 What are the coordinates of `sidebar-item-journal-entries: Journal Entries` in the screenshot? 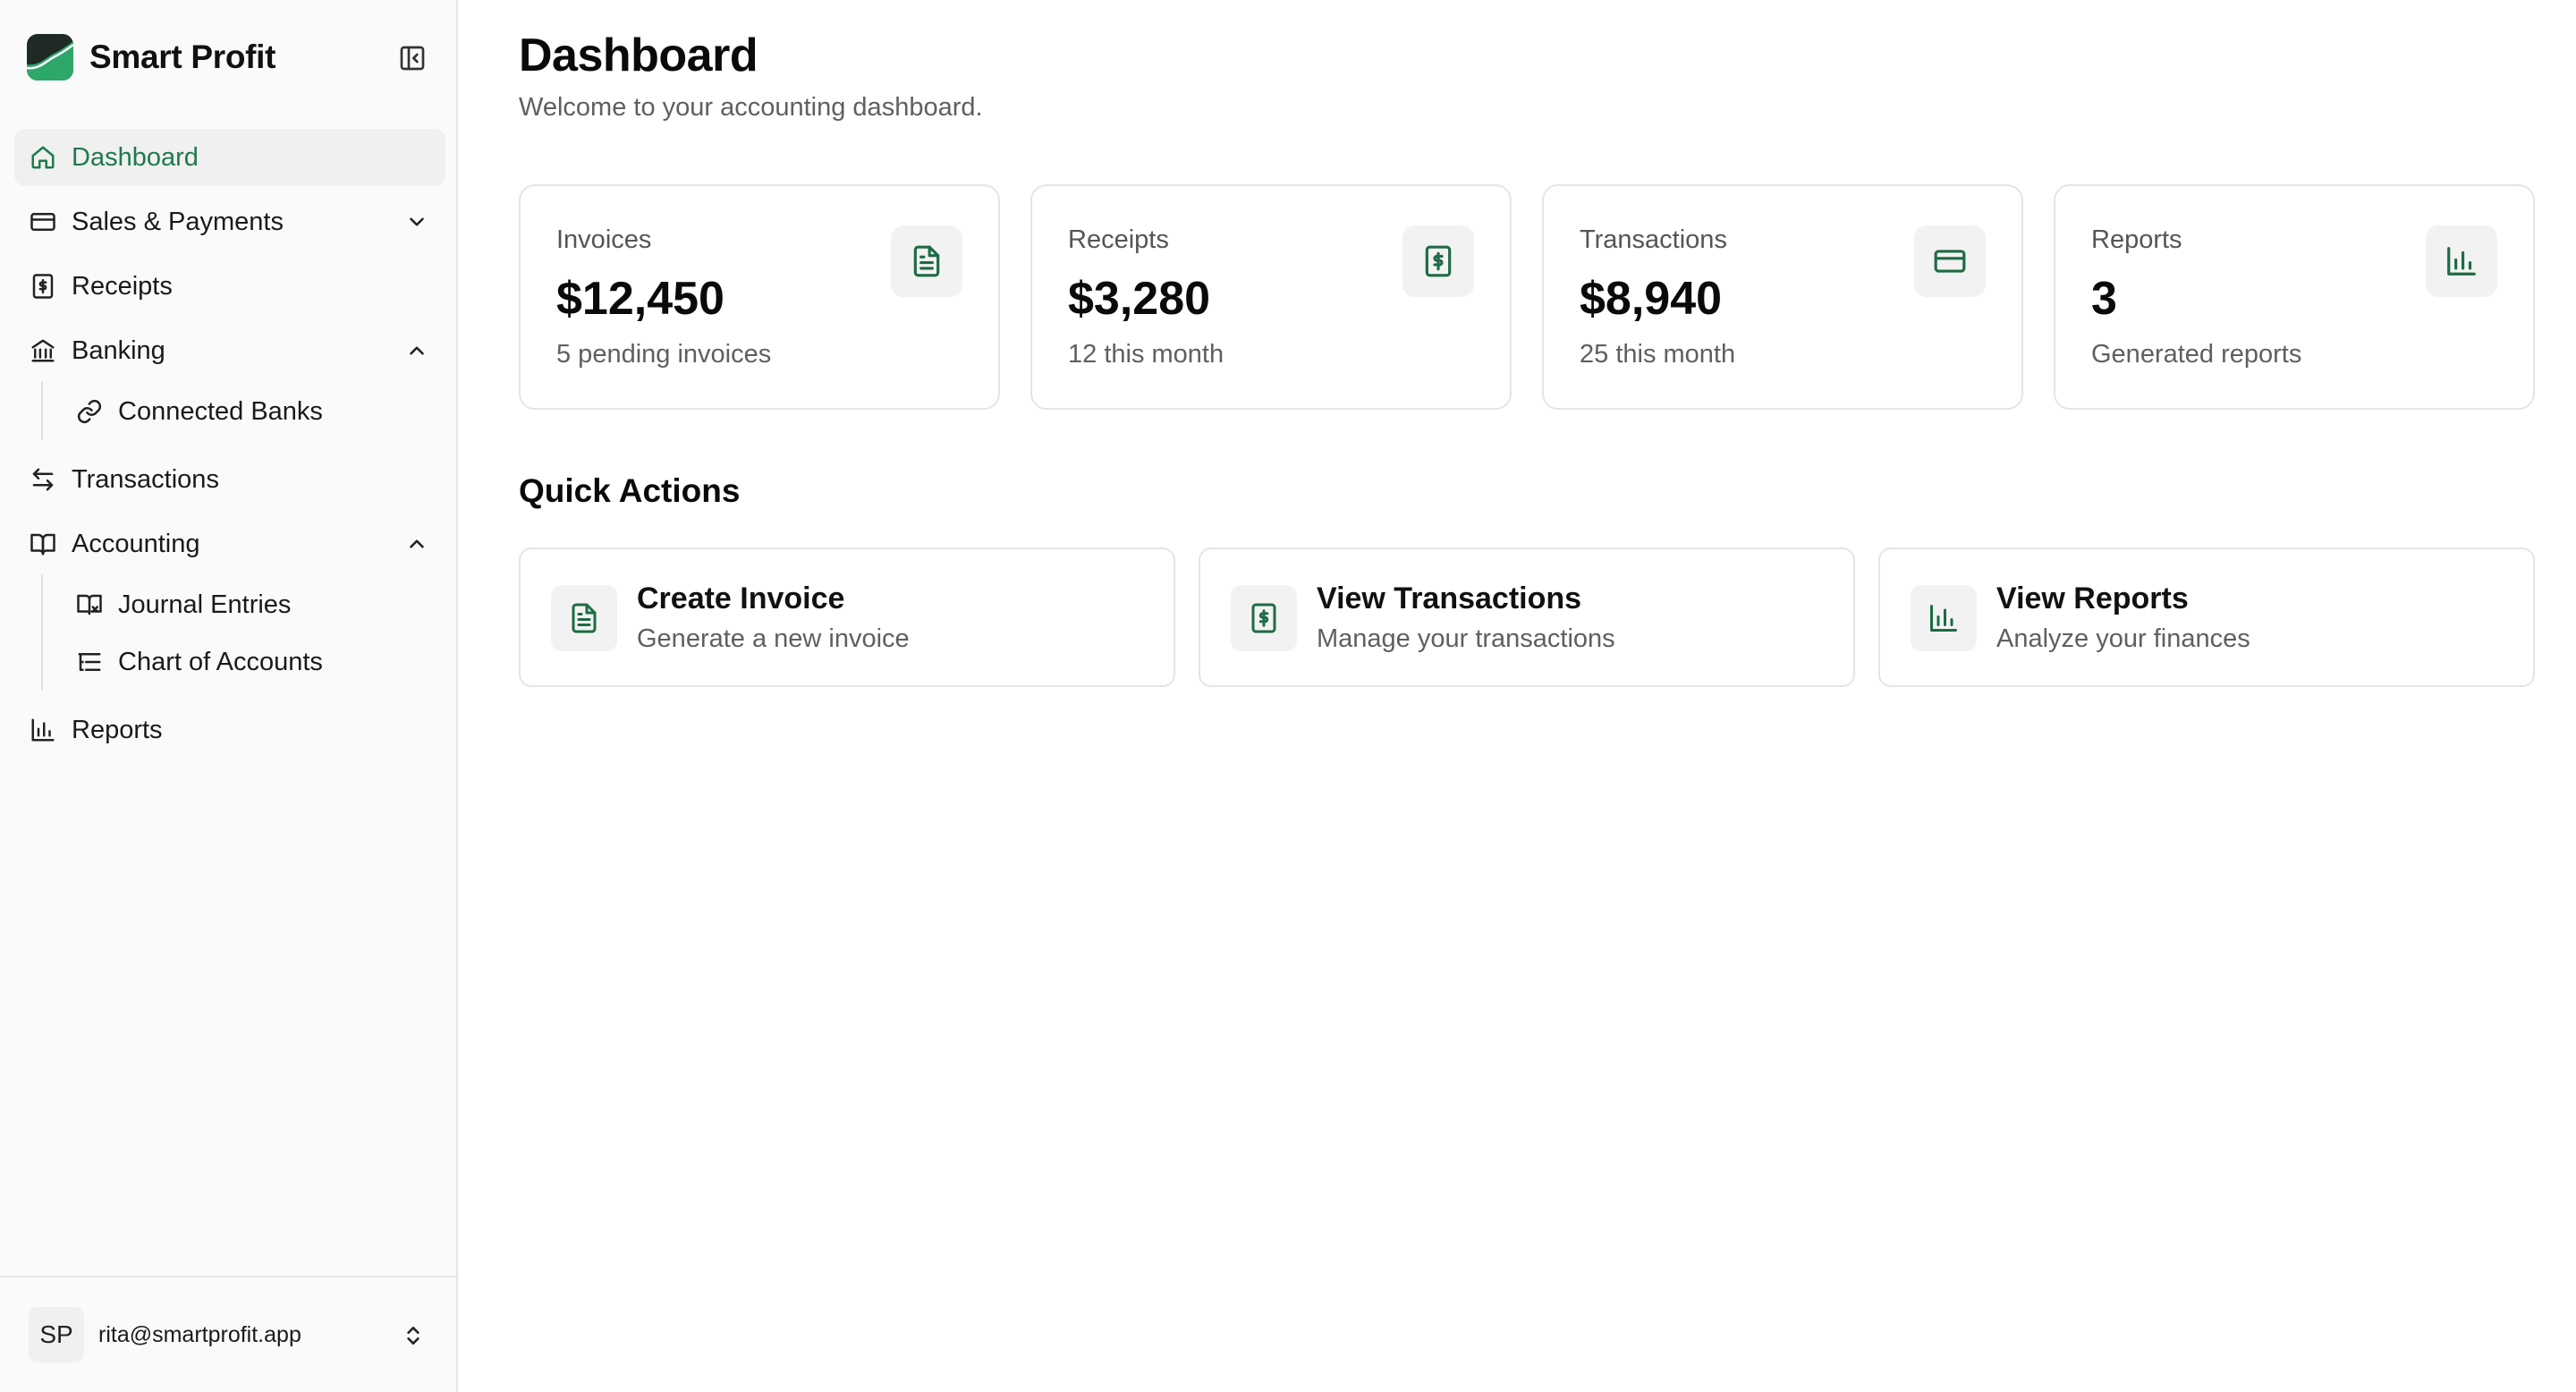 It's located at (253, 605).